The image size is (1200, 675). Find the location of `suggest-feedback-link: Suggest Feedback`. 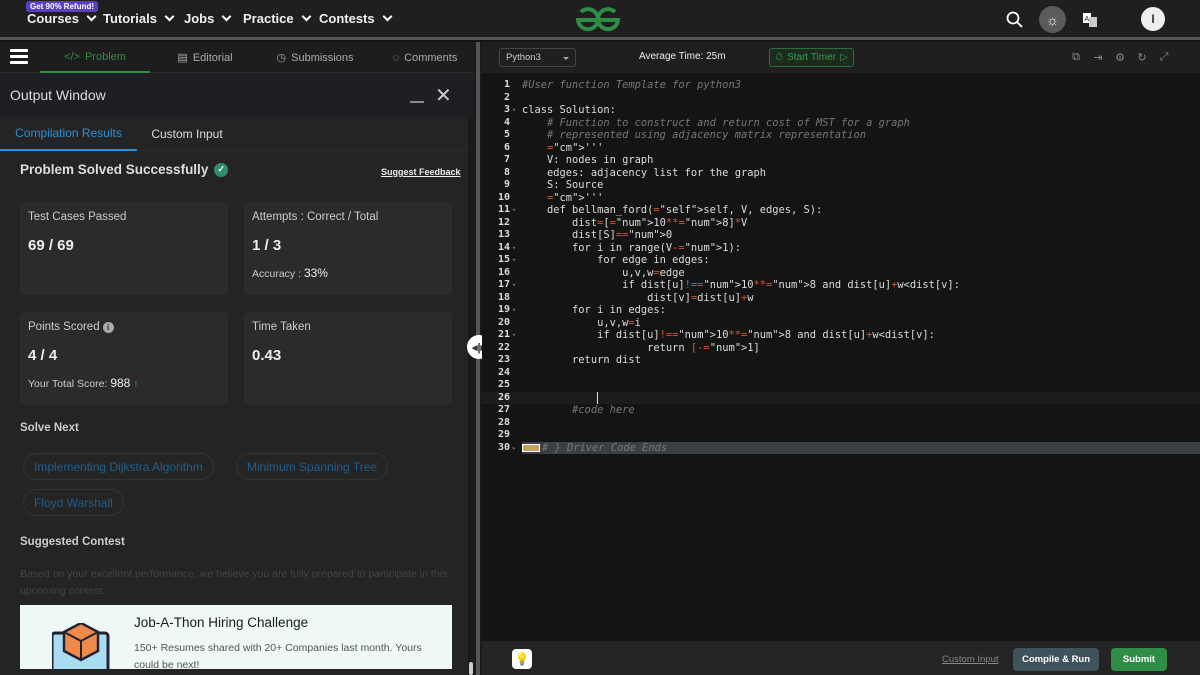

suggest-feedback-link: Suggest Feedback is located at coordinates (421, 172).